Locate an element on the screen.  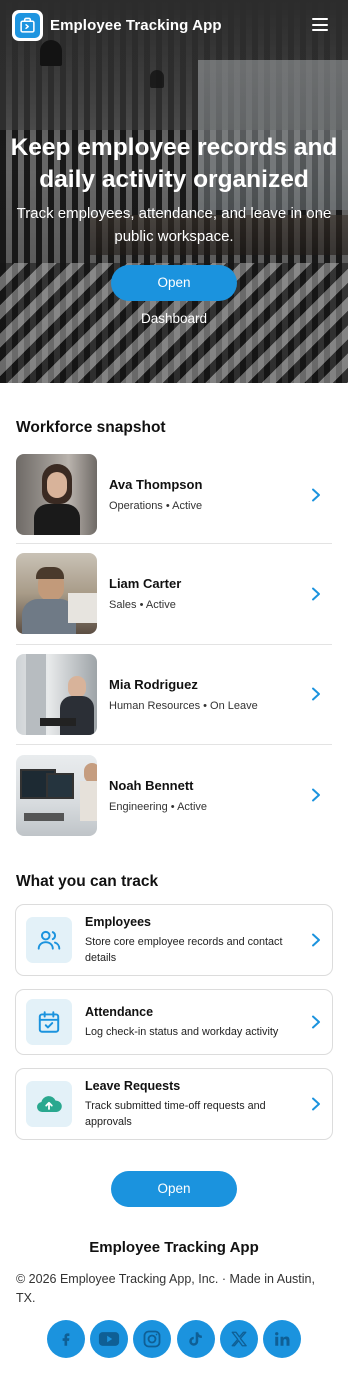
youtube-icon is located at coordinates (109, 1339).